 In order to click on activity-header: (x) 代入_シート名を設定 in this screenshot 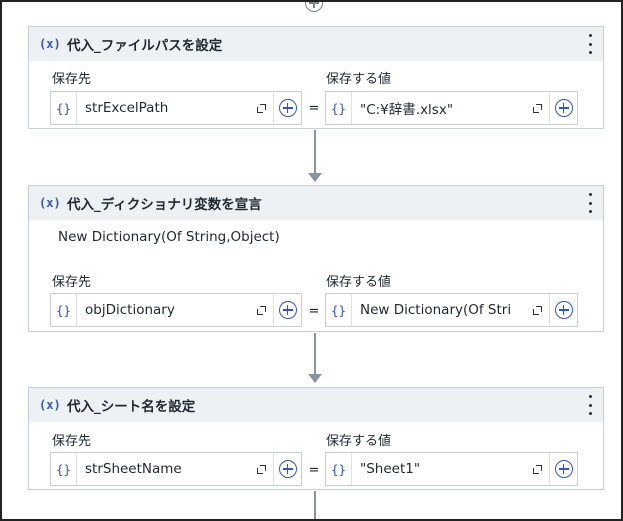, I will do `click(316, 405)`.